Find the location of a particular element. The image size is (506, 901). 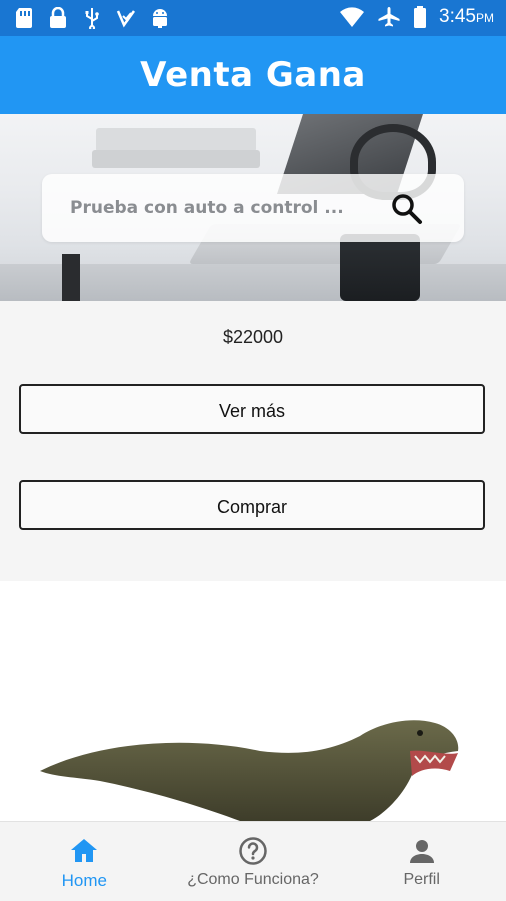

status-right-icons: 3:45PM is located at coordinates (416, 17).